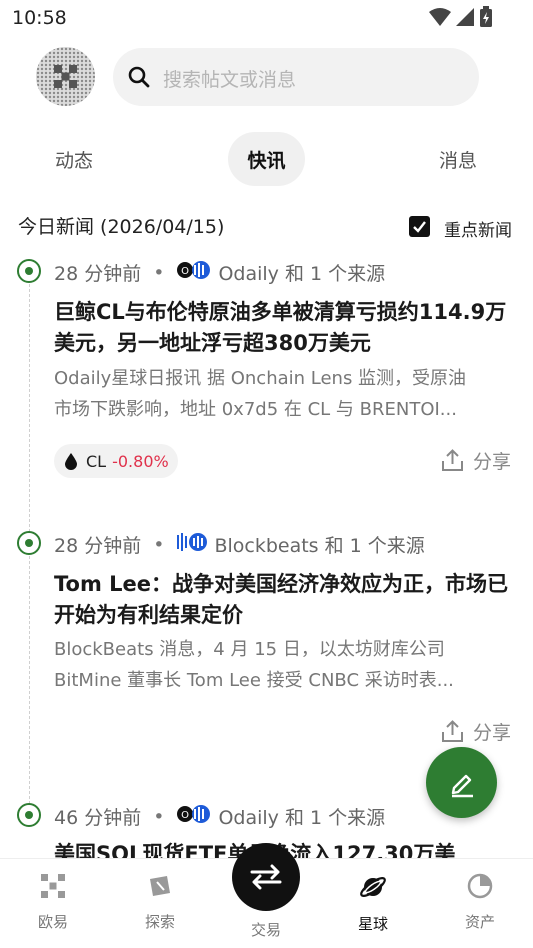 The height and width of the screenshot is (948, 533). Describe the element at coordinates (480, 886) in the screenshot. I see `pie-chart-icon` at that location.